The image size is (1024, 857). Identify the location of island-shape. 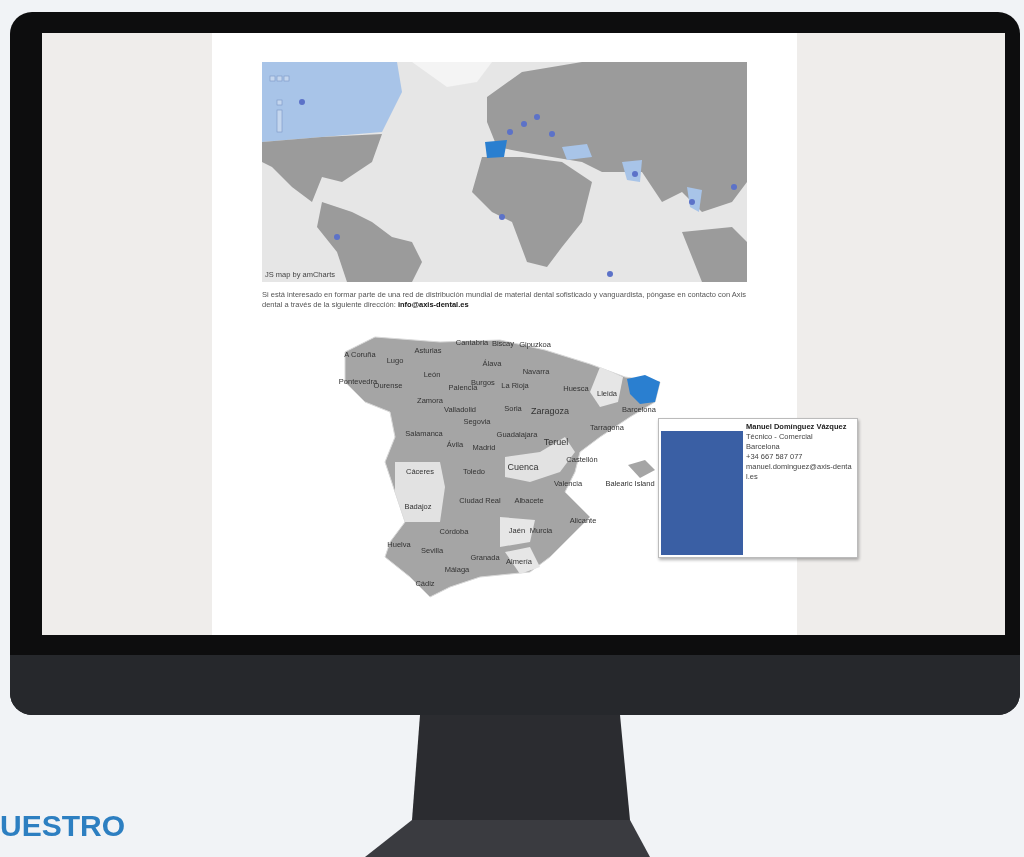
(641, 469).